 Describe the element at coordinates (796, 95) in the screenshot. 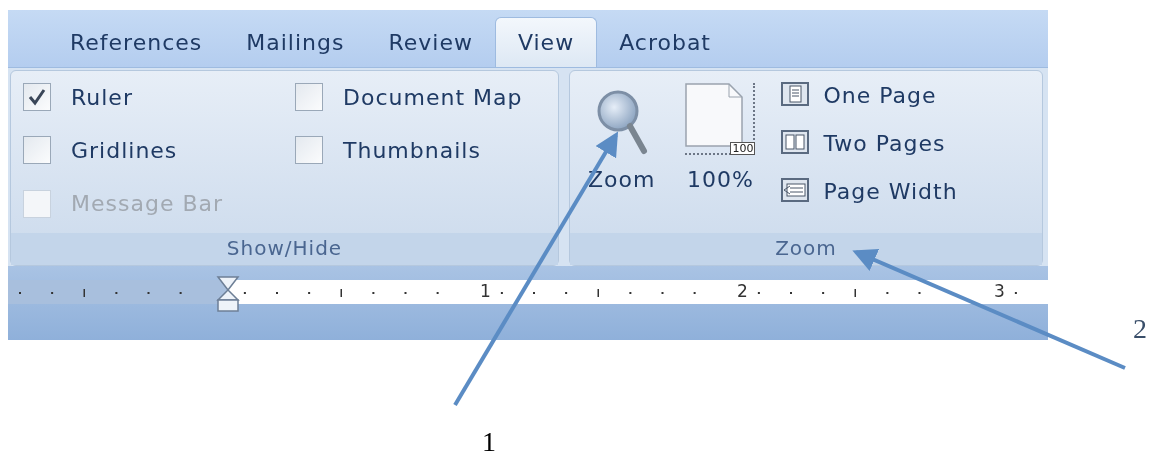

I see `single-page-icon` at that location.